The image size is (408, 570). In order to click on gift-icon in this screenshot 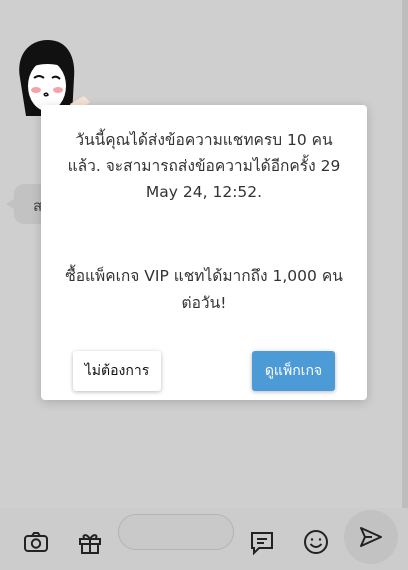, I will do `click(90, 542)`.